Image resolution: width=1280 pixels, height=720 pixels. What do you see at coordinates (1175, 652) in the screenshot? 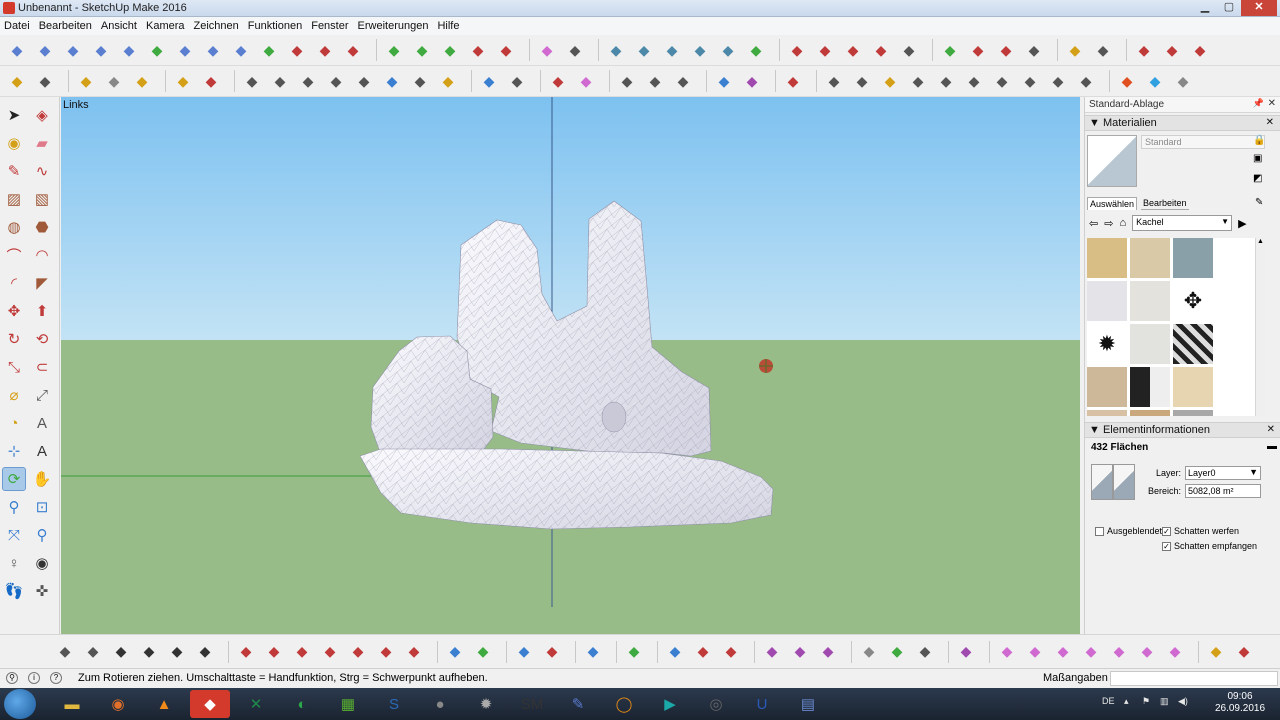
I see `curve-7-icon: ◆` at bounding box center [1175, 652].